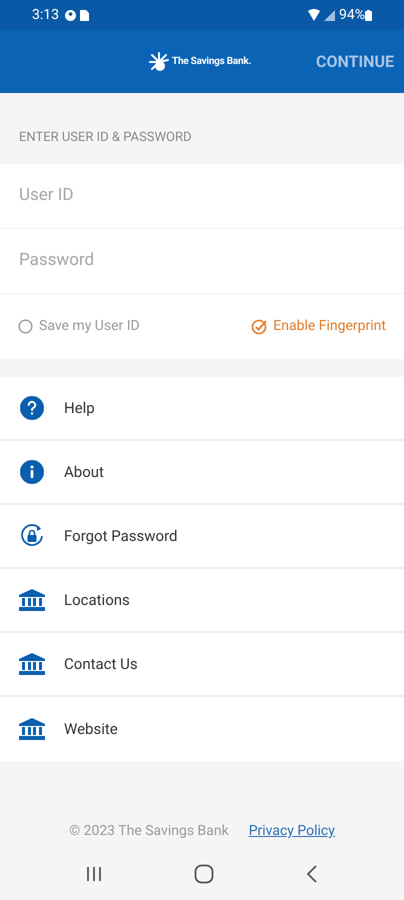 This screenshot has height=900, width=404. I want to click on empty-circle-icon, so click(25, 326).